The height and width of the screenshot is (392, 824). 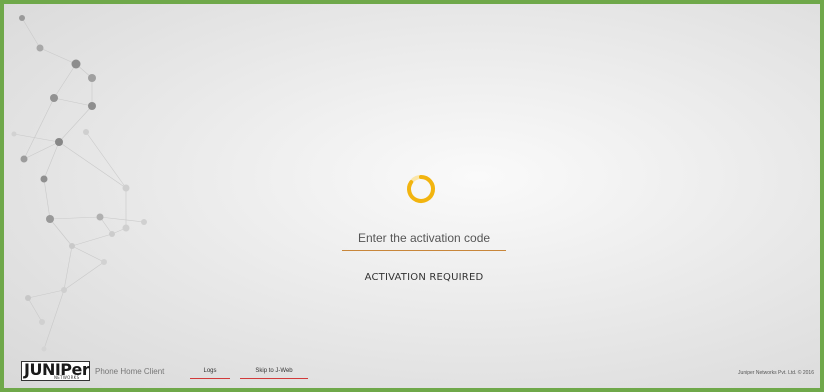 I want to click on logo-subtext: NETWORKS, so click(x=67, y=377).